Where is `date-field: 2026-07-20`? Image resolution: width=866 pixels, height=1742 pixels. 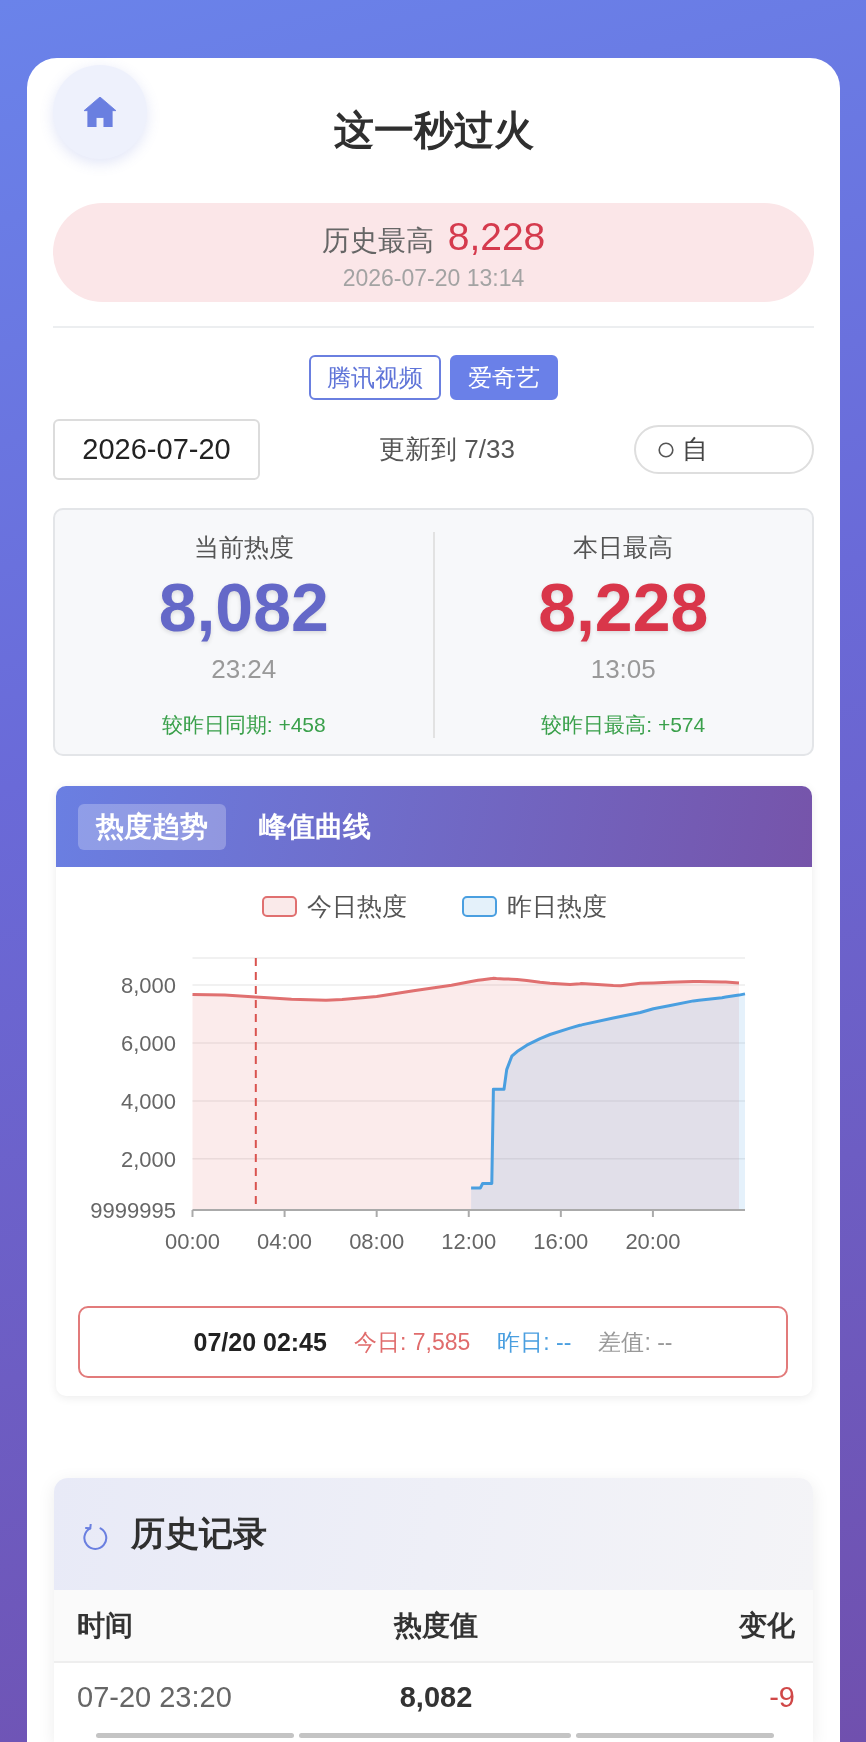 date-field: 2026-07-20 is located at coordinates (156, 449).